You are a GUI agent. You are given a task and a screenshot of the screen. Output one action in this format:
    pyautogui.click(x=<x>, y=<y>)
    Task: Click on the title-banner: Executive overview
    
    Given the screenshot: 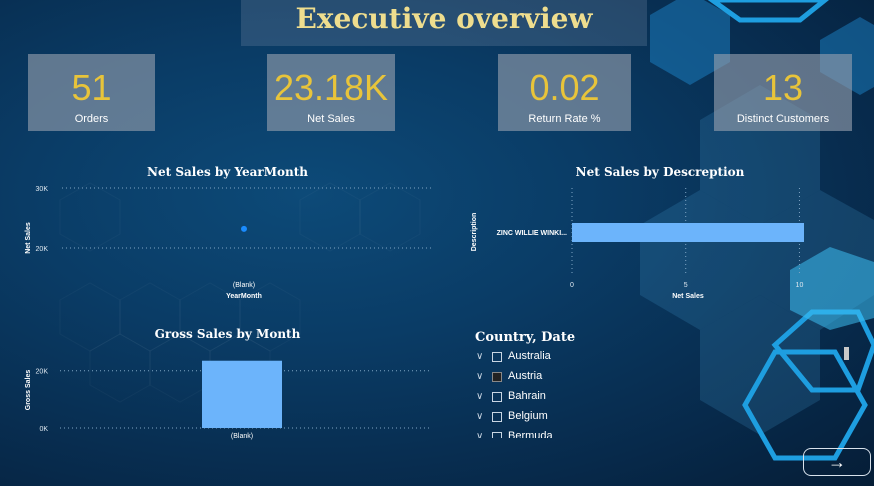 What is the action you would take?
    pyautogui.click(x=444, y=23)
    